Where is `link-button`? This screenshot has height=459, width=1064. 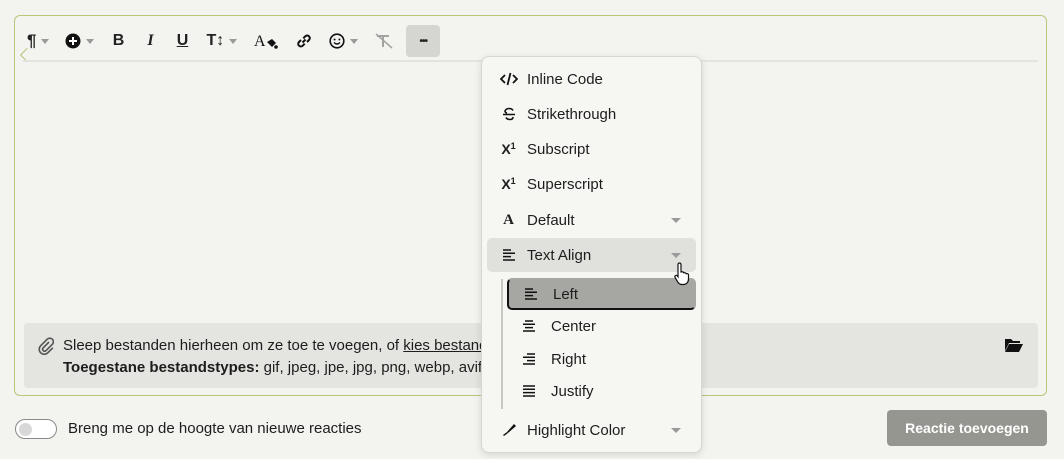
link-button is located at coordinates (304, 41).